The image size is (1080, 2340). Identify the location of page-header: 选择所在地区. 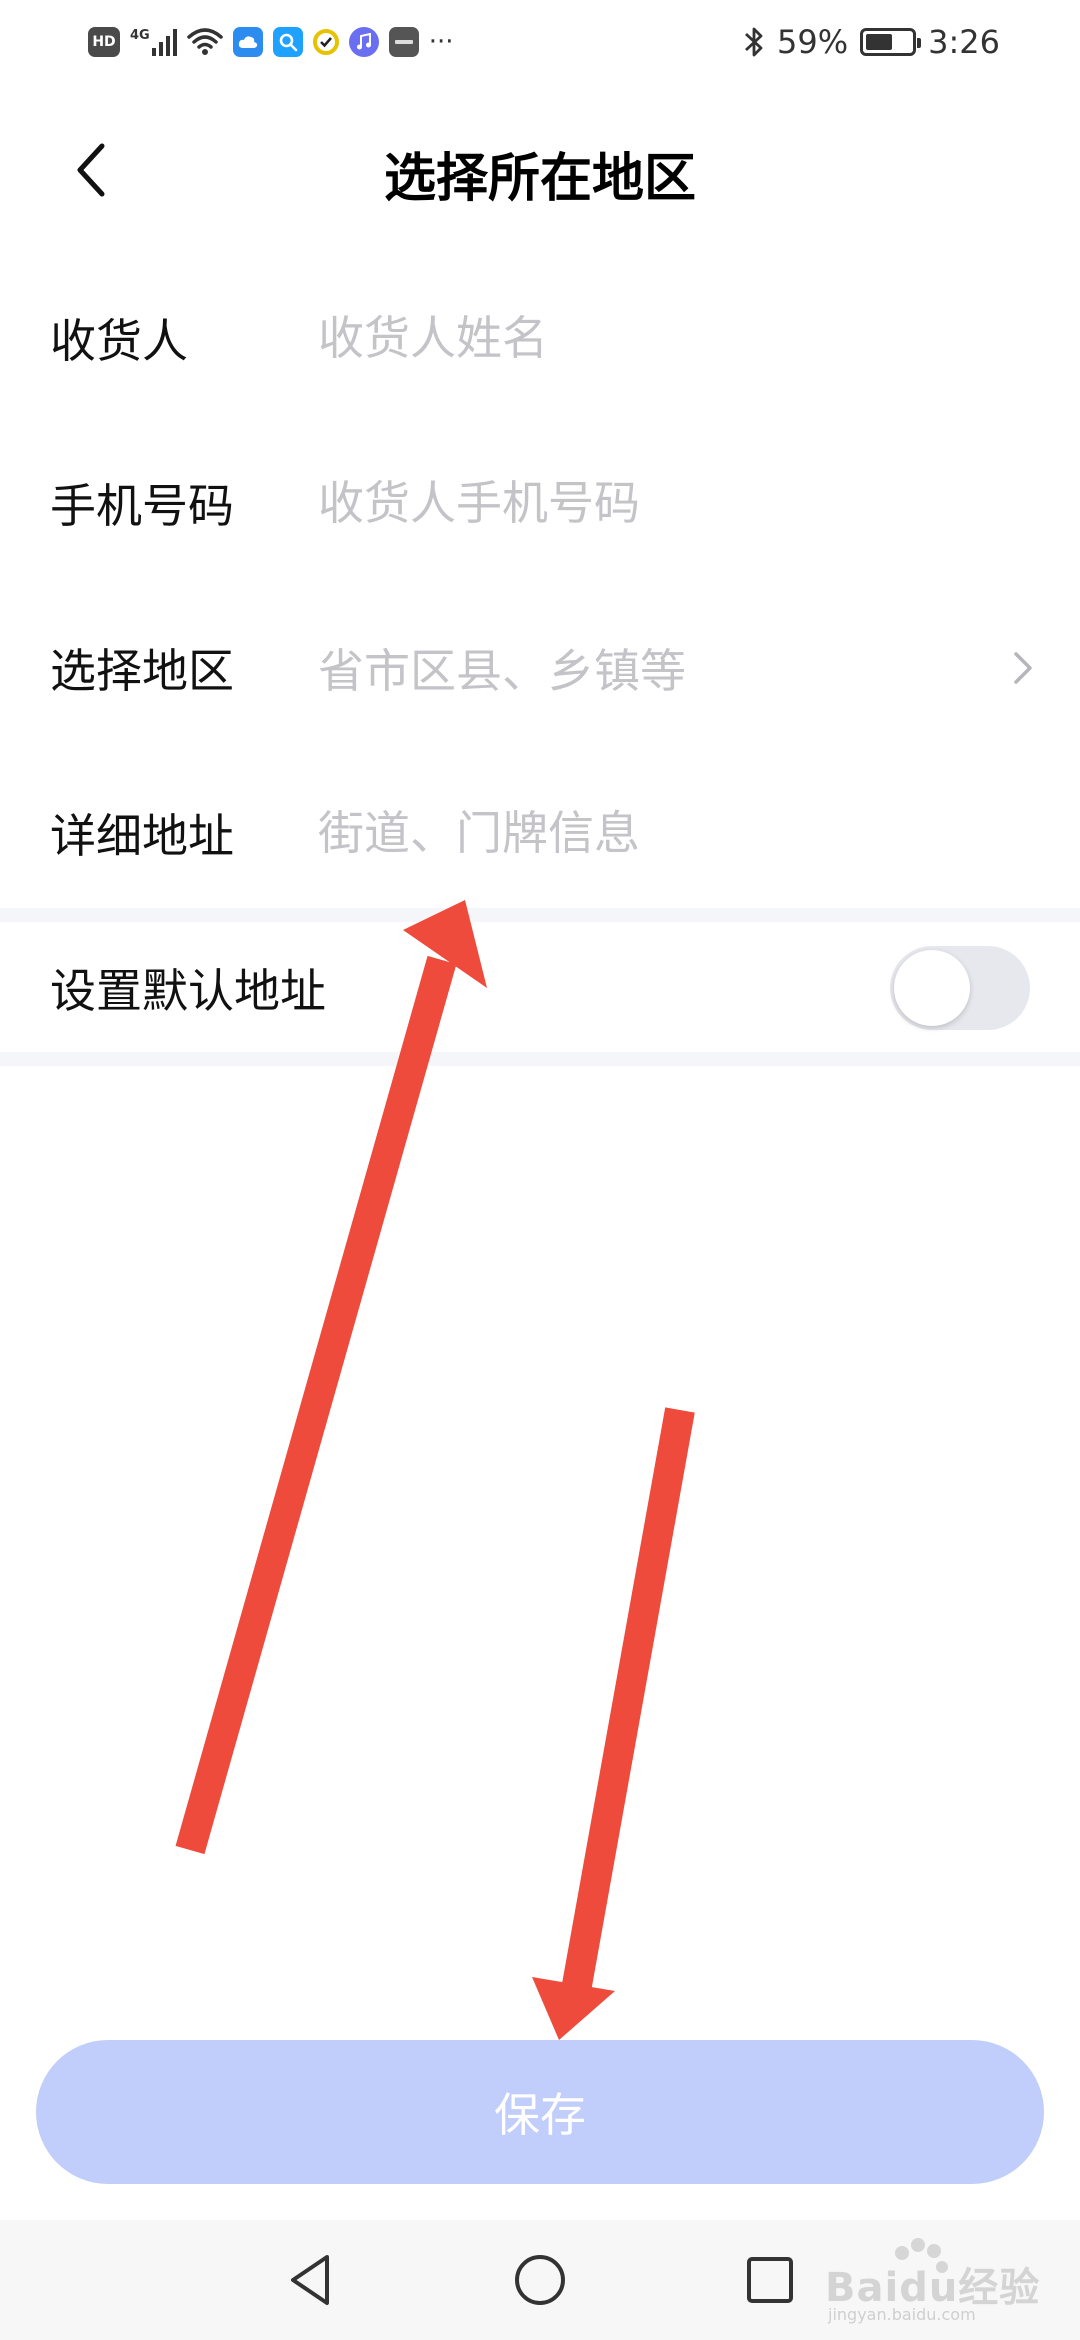
(540, 170).